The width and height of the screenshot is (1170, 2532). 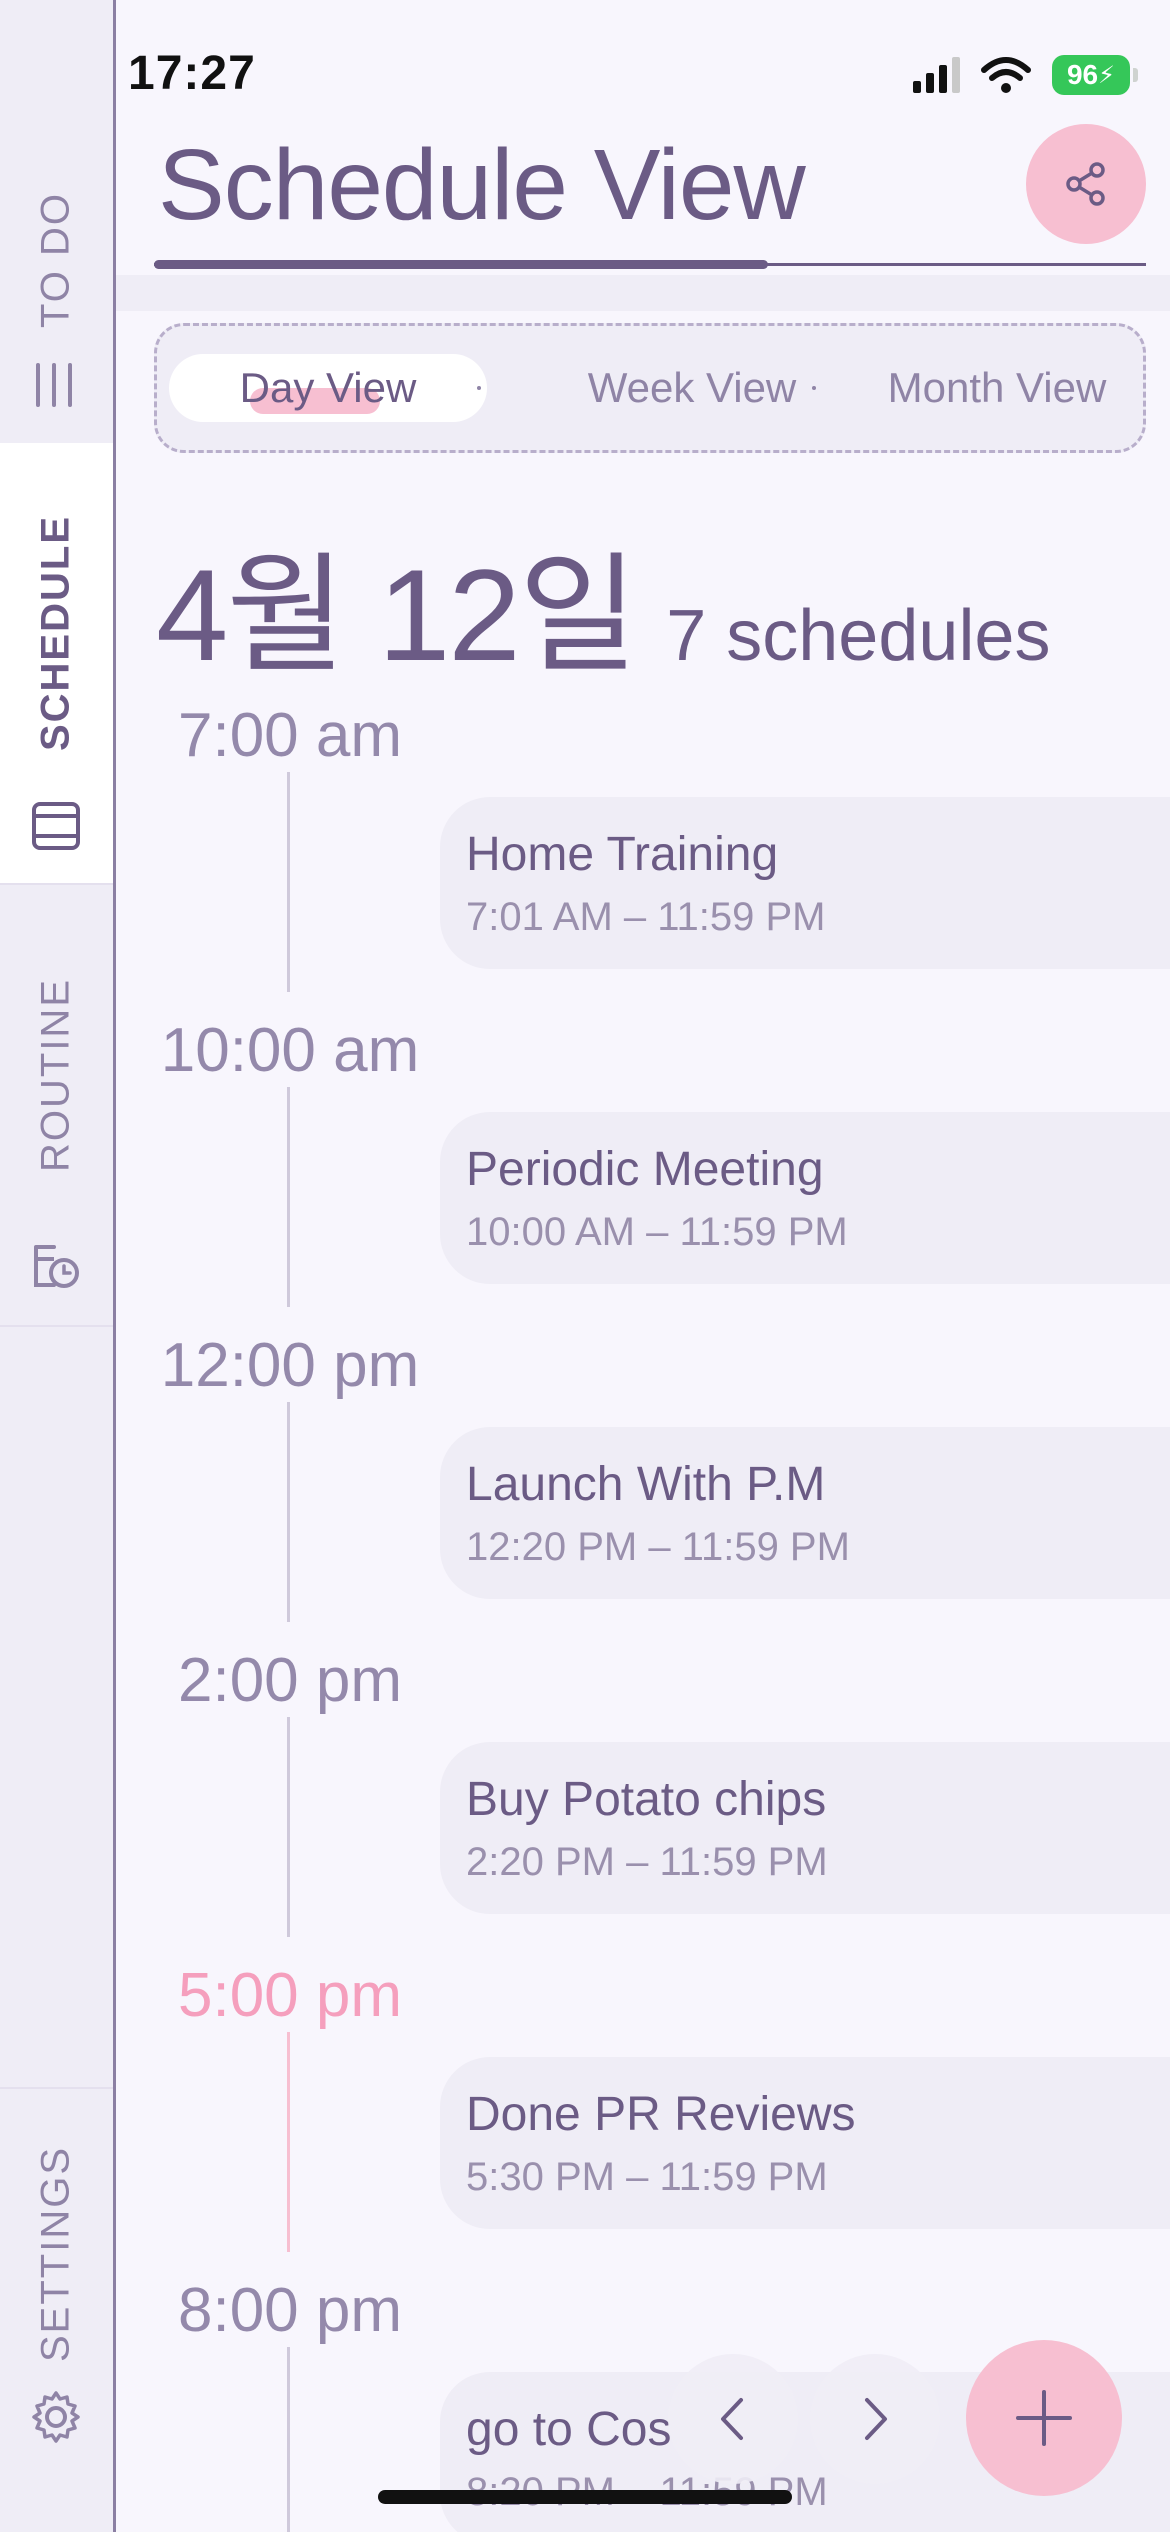 What do you see at coordinates (288, 2142) in the screenshot?
I see `time-line-current` at bounding box center [288, 2142].